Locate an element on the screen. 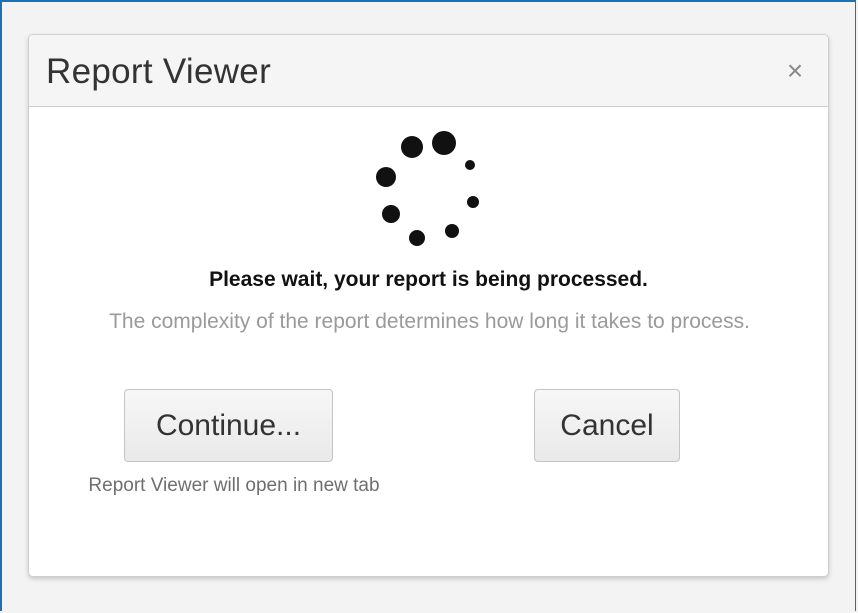 The width and height of the screenshot is (858, 613). close-icon: × is located at coordinates (795, 70).